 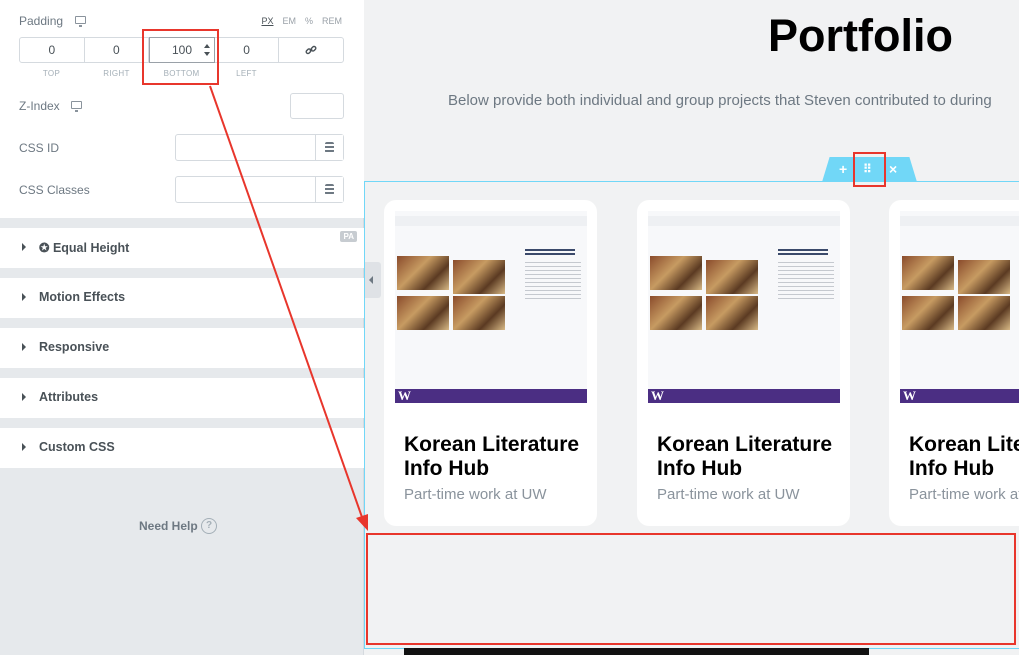 What do you see at coordinates (288, 308) in the screenshot?
I see `annotation-arrow` at bounding box center [288, 308].